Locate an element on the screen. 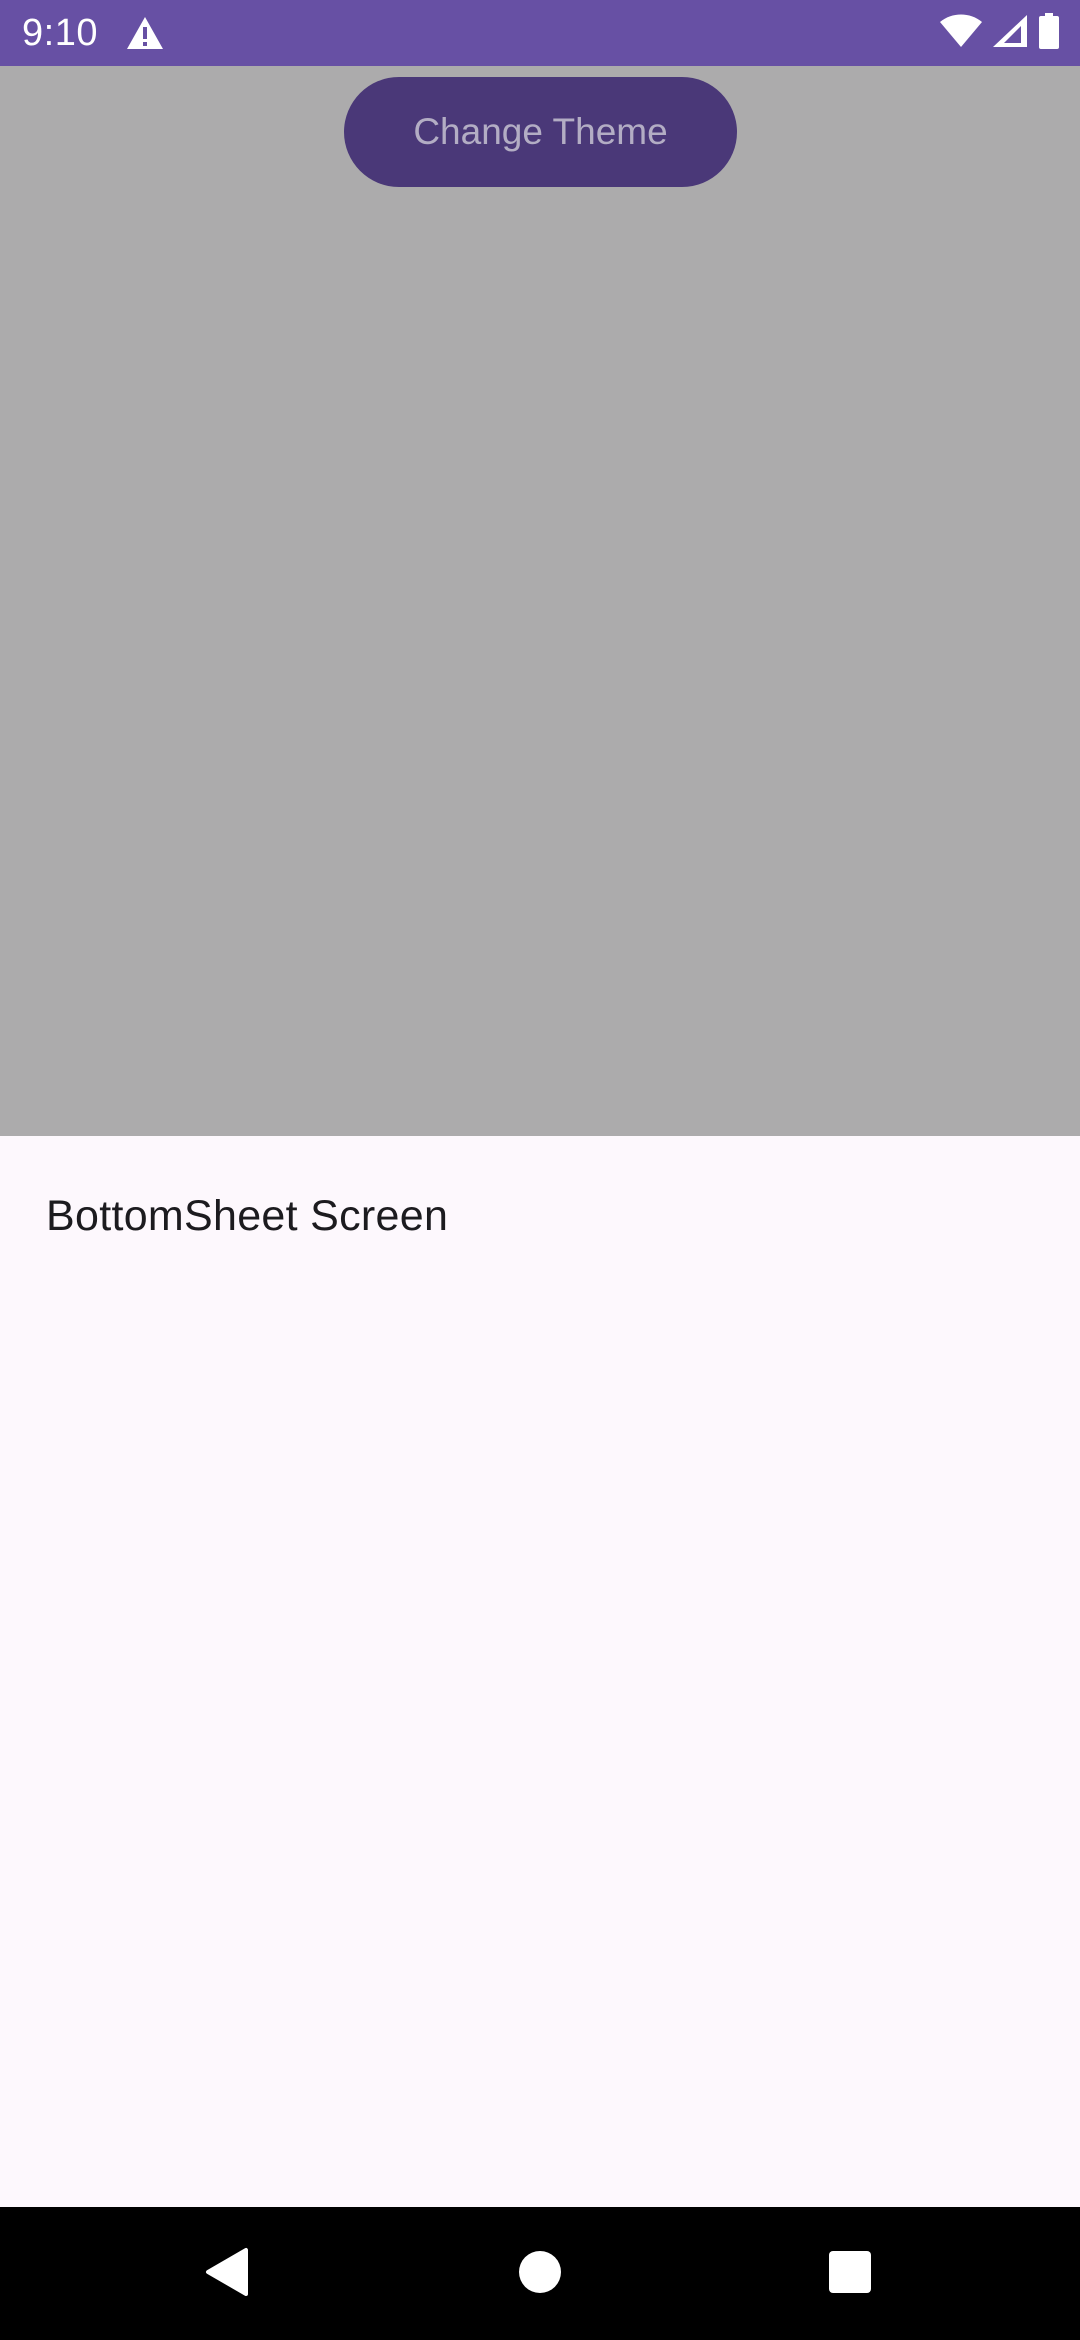 This screenshot has width=1080, height=2340. home-icon is located at coordinates (540, 2272).